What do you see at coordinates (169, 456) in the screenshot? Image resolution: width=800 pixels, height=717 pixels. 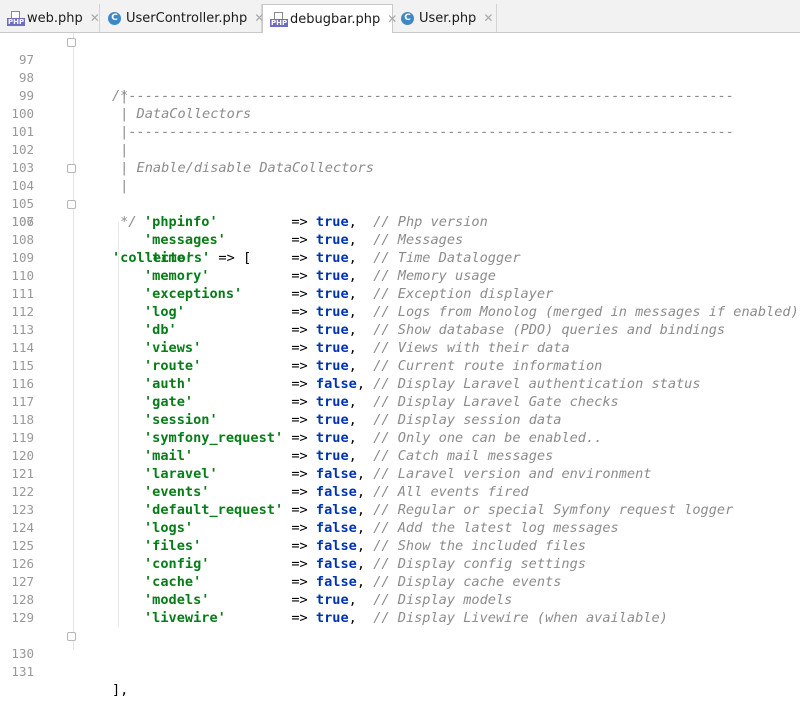 I see `collector-key: 'mail'` at bounding box center [169, 456].